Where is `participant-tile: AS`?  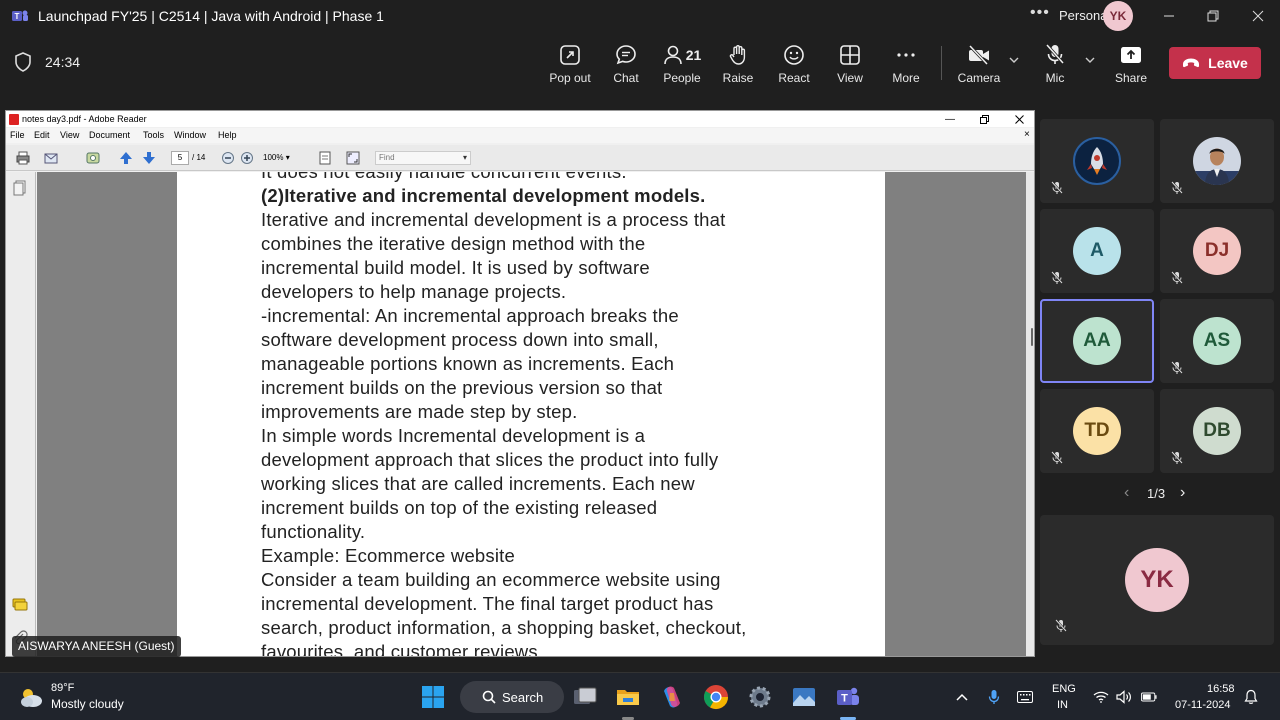 participant-tile: AS is located at coordinates (1217, 341).